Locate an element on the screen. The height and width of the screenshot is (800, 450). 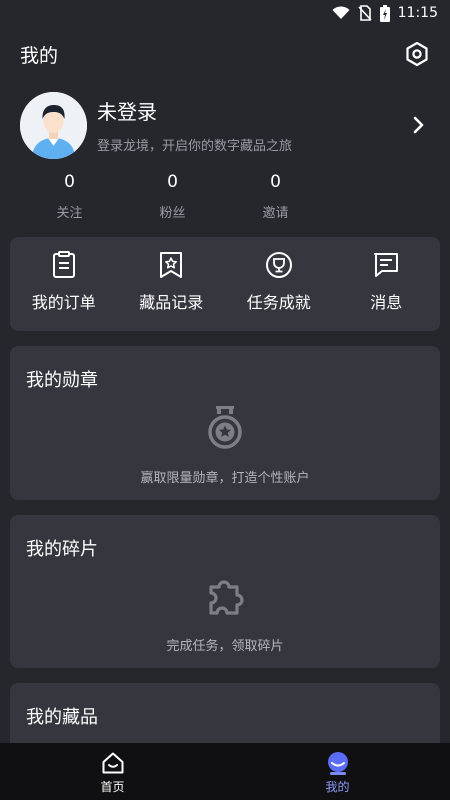
clipboard-icon is located at coordinates (63, 264).